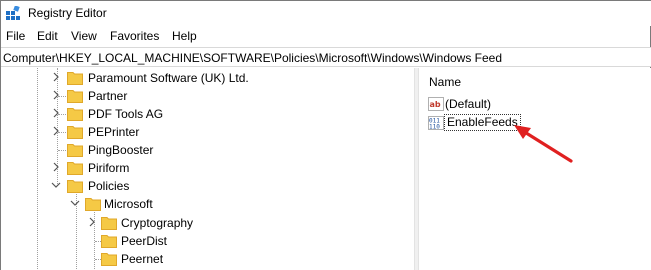  I want to click on registry-editor-icon, so click(13, 13).